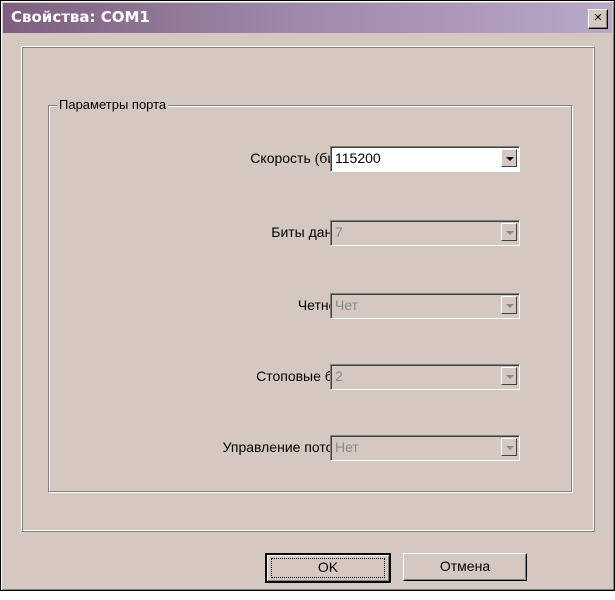 This screenshot has width=615, height=600. What do you see at coordinates (310, 377) in the screenshot?
I see `stop-bits-row: Стоповые биты: 2` at bounding box center [310, 377].